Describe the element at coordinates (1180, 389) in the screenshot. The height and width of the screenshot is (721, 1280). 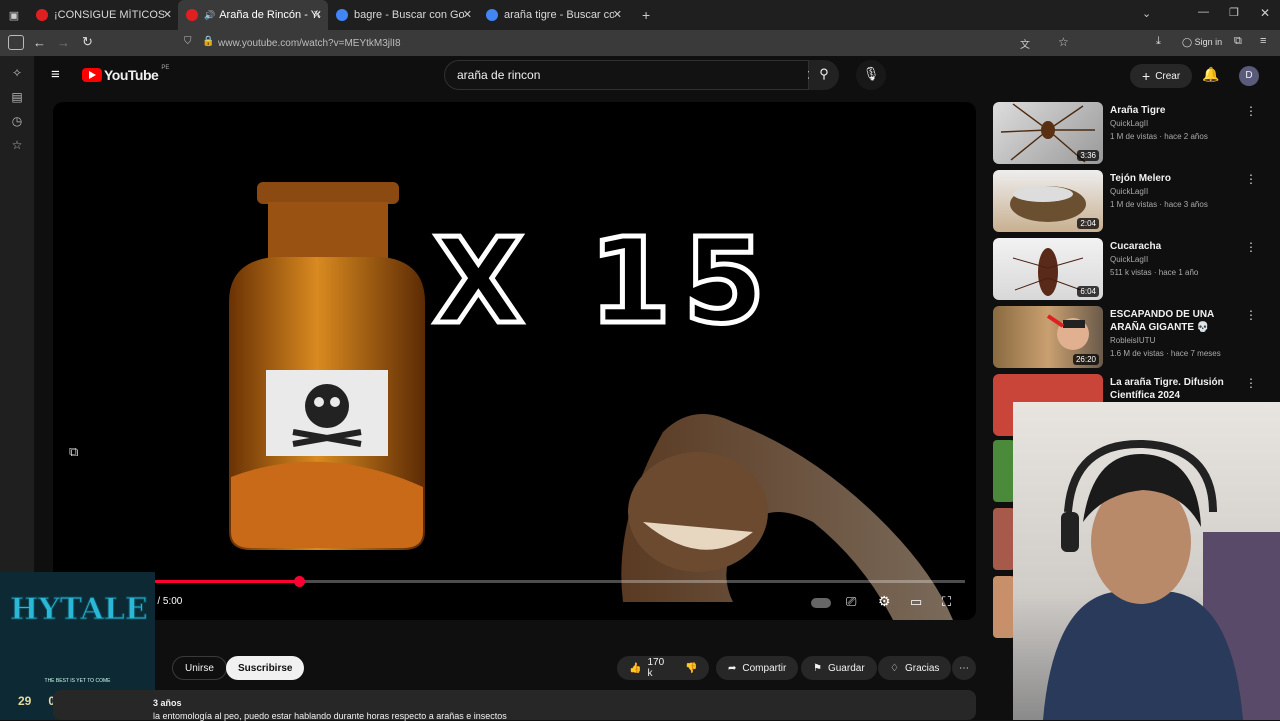
I see `video-title: La araña Tigre. Difusión Científica 2024` at that location.